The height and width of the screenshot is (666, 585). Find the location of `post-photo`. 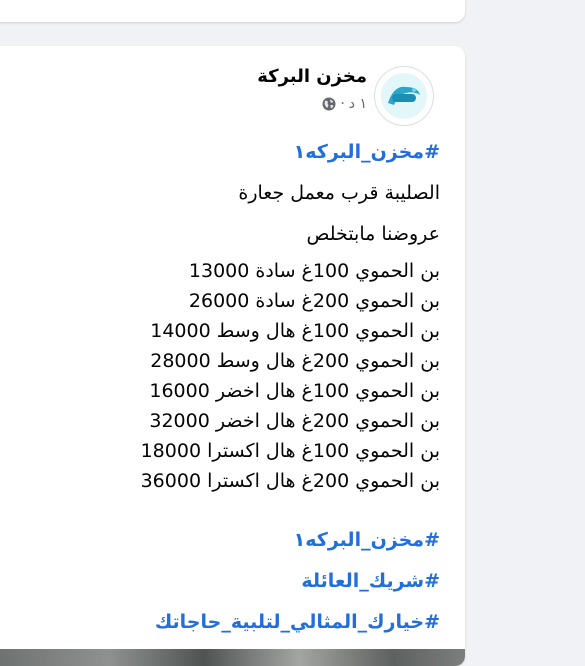

post-photo is located at coordinates (232, 657).